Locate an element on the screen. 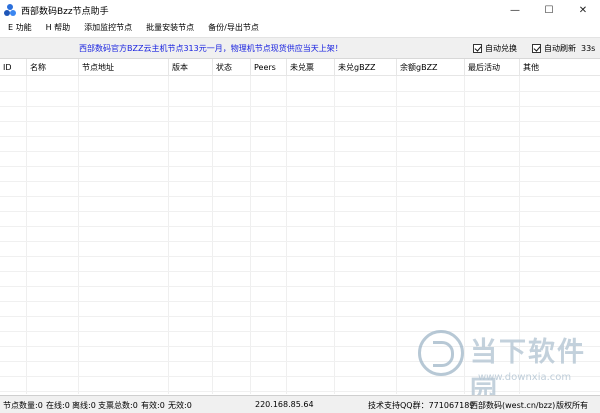 The image size is (600, 413). window-title: 西部数码Bzz节点助手 is located at coordinates (65, 11).